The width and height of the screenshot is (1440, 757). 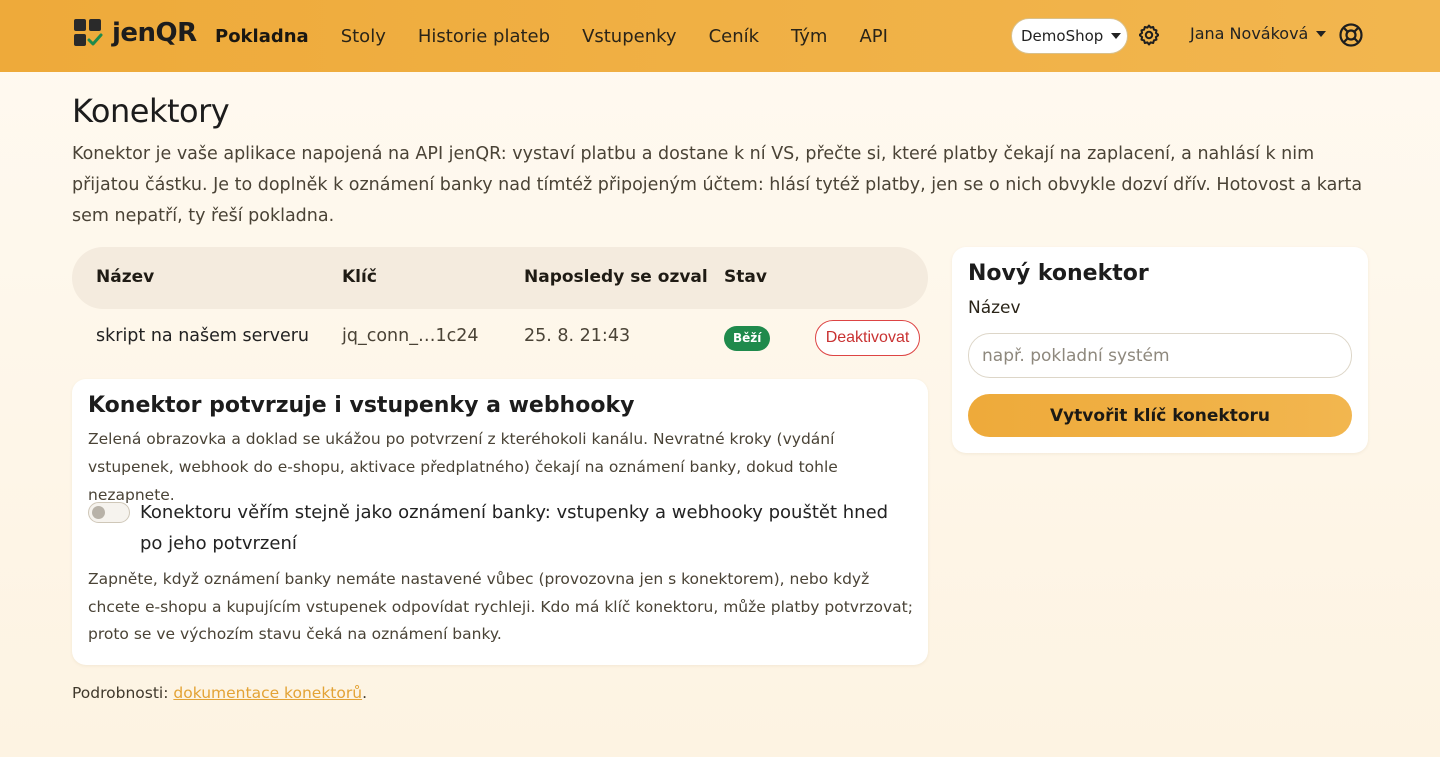 What do you see at coordinates (734, 36) in the screenshot?
I see `nav-link-cenik: Ceník` at bounding box center [734, 36].